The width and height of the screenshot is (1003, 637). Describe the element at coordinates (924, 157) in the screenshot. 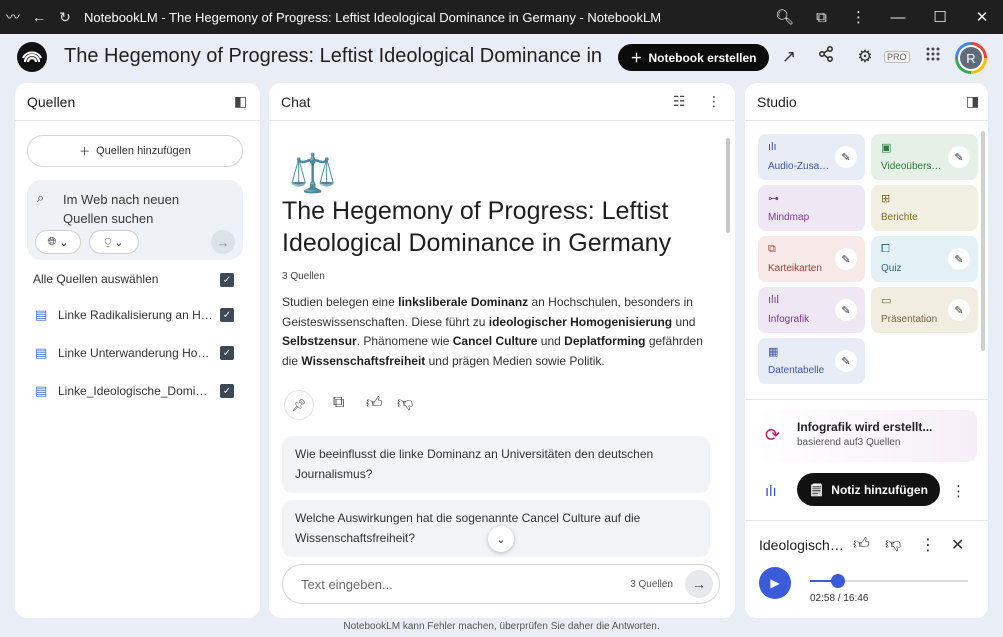

I see `studio-tile-video: ▣ Videoübersicht ✎` at that location.